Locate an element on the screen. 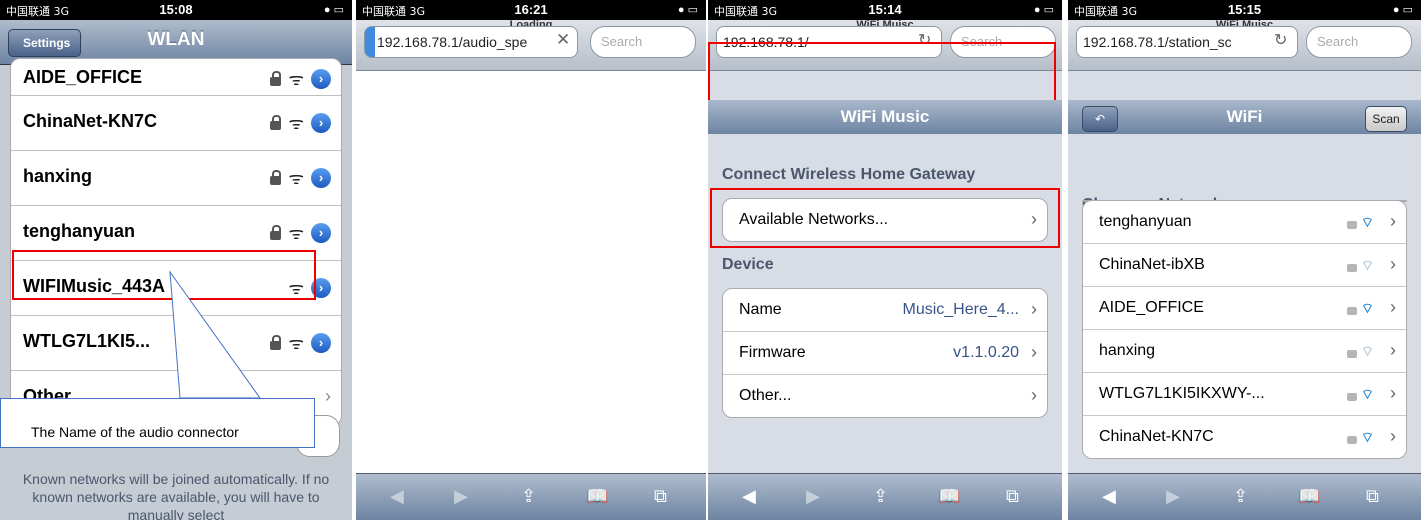 The height and width of the screenshot is (520, 1421). network-name: AIDE_OFFICE is located at coordinates (1151, 307).